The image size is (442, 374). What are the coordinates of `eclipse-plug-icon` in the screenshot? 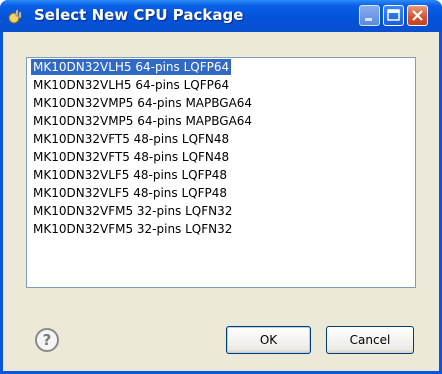 It's located at (15, 16).